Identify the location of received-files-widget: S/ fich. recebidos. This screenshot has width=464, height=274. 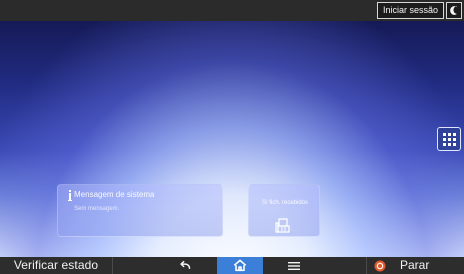
(284, 210).